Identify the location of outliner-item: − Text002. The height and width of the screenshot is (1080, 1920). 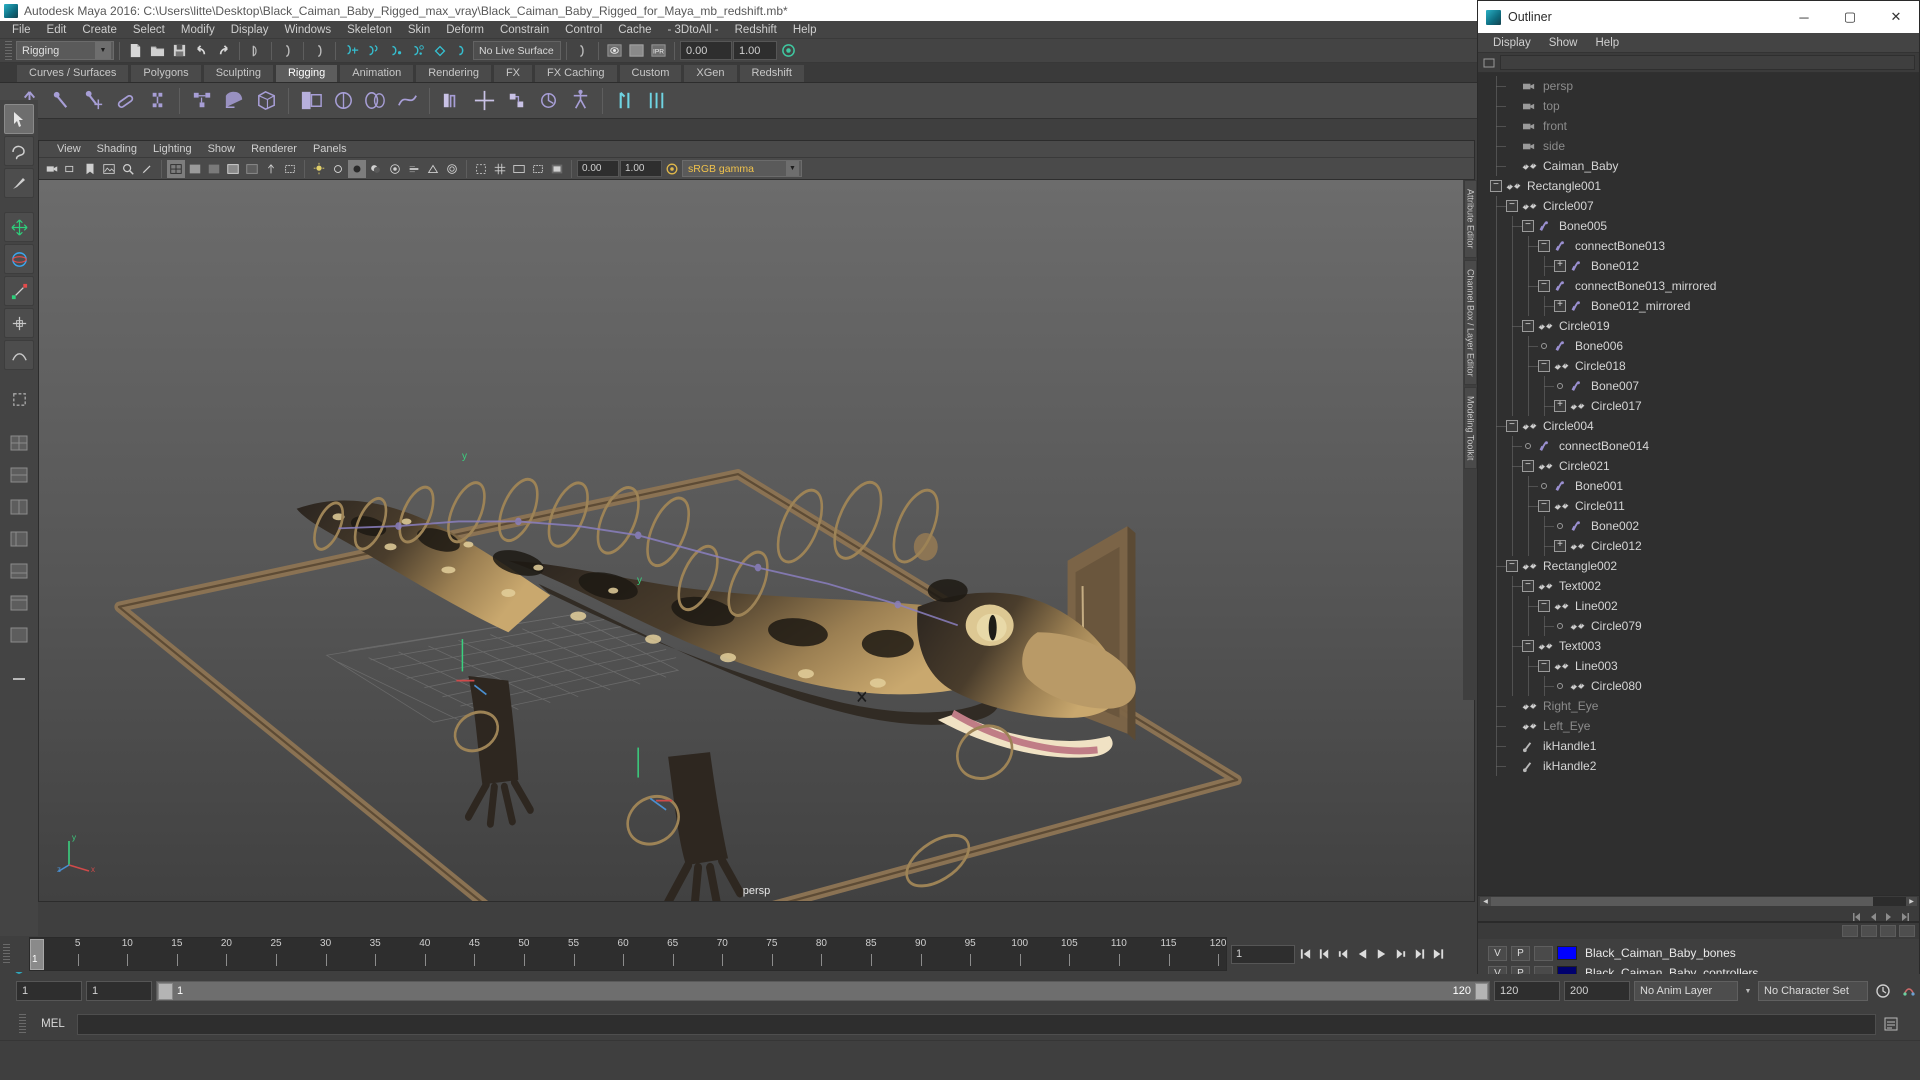
(1698, 586).